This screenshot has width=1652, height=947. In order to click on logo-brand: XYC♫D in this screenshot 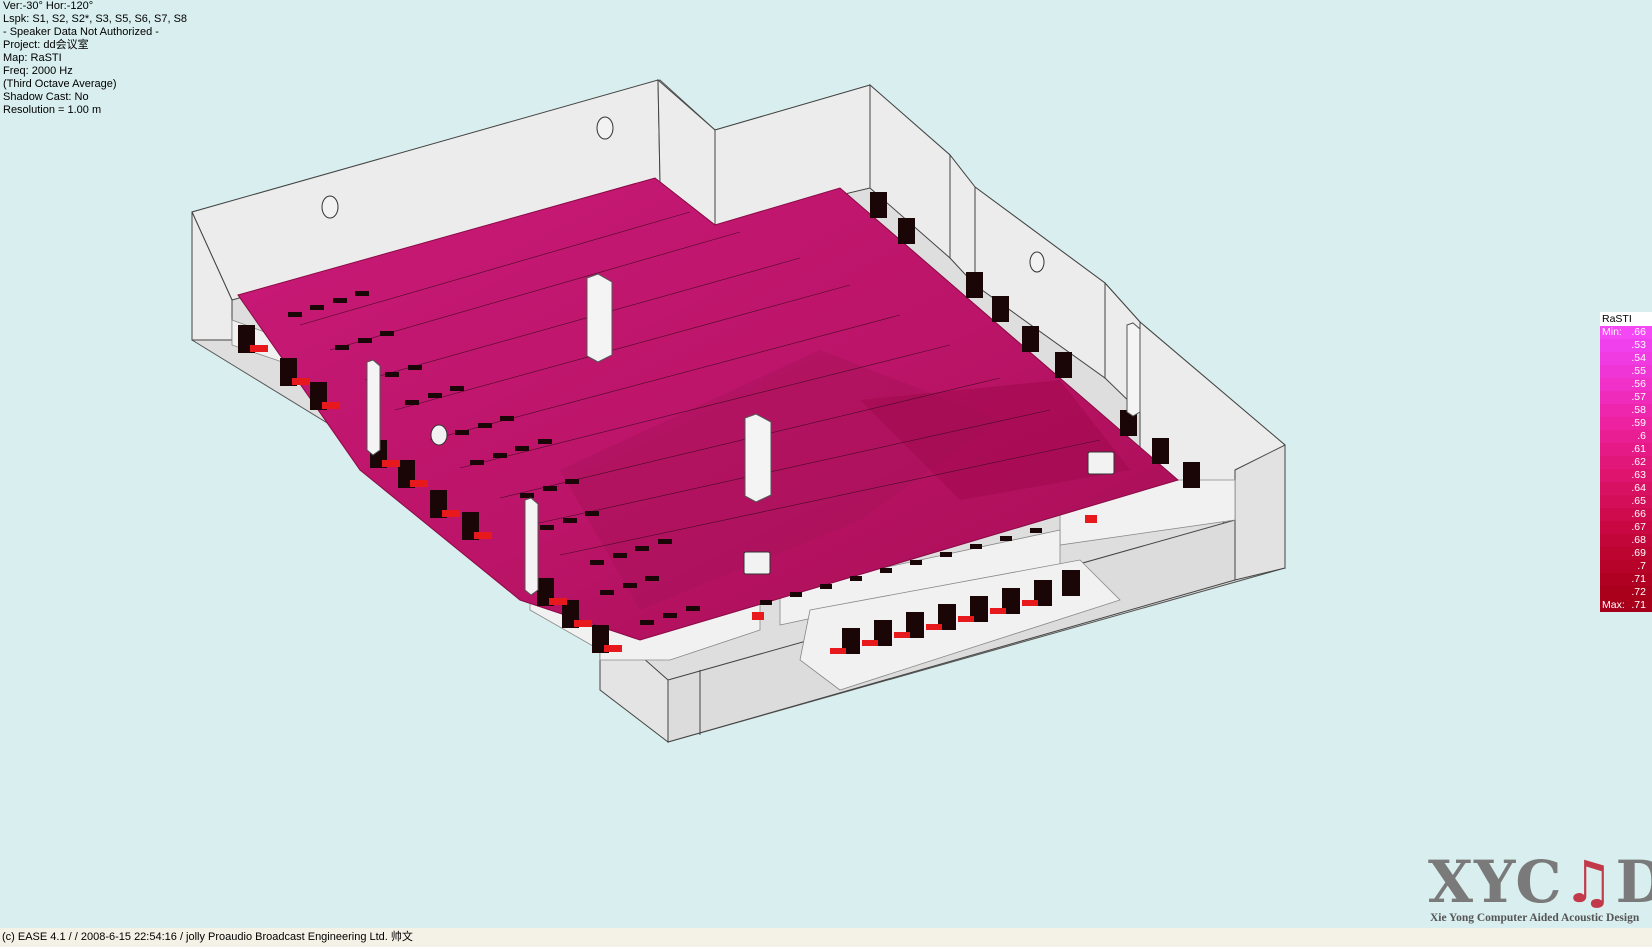, I will do `click(1540, 882)`.